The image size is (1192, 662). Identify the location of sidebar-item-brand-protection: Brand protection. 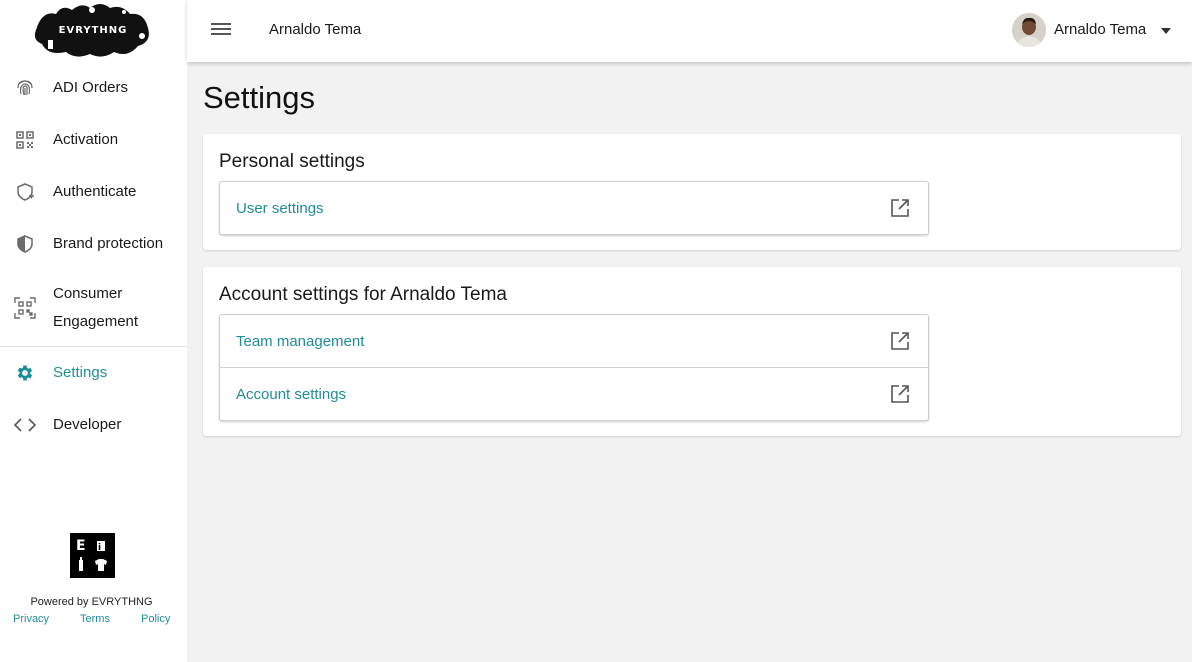
(93, 244).